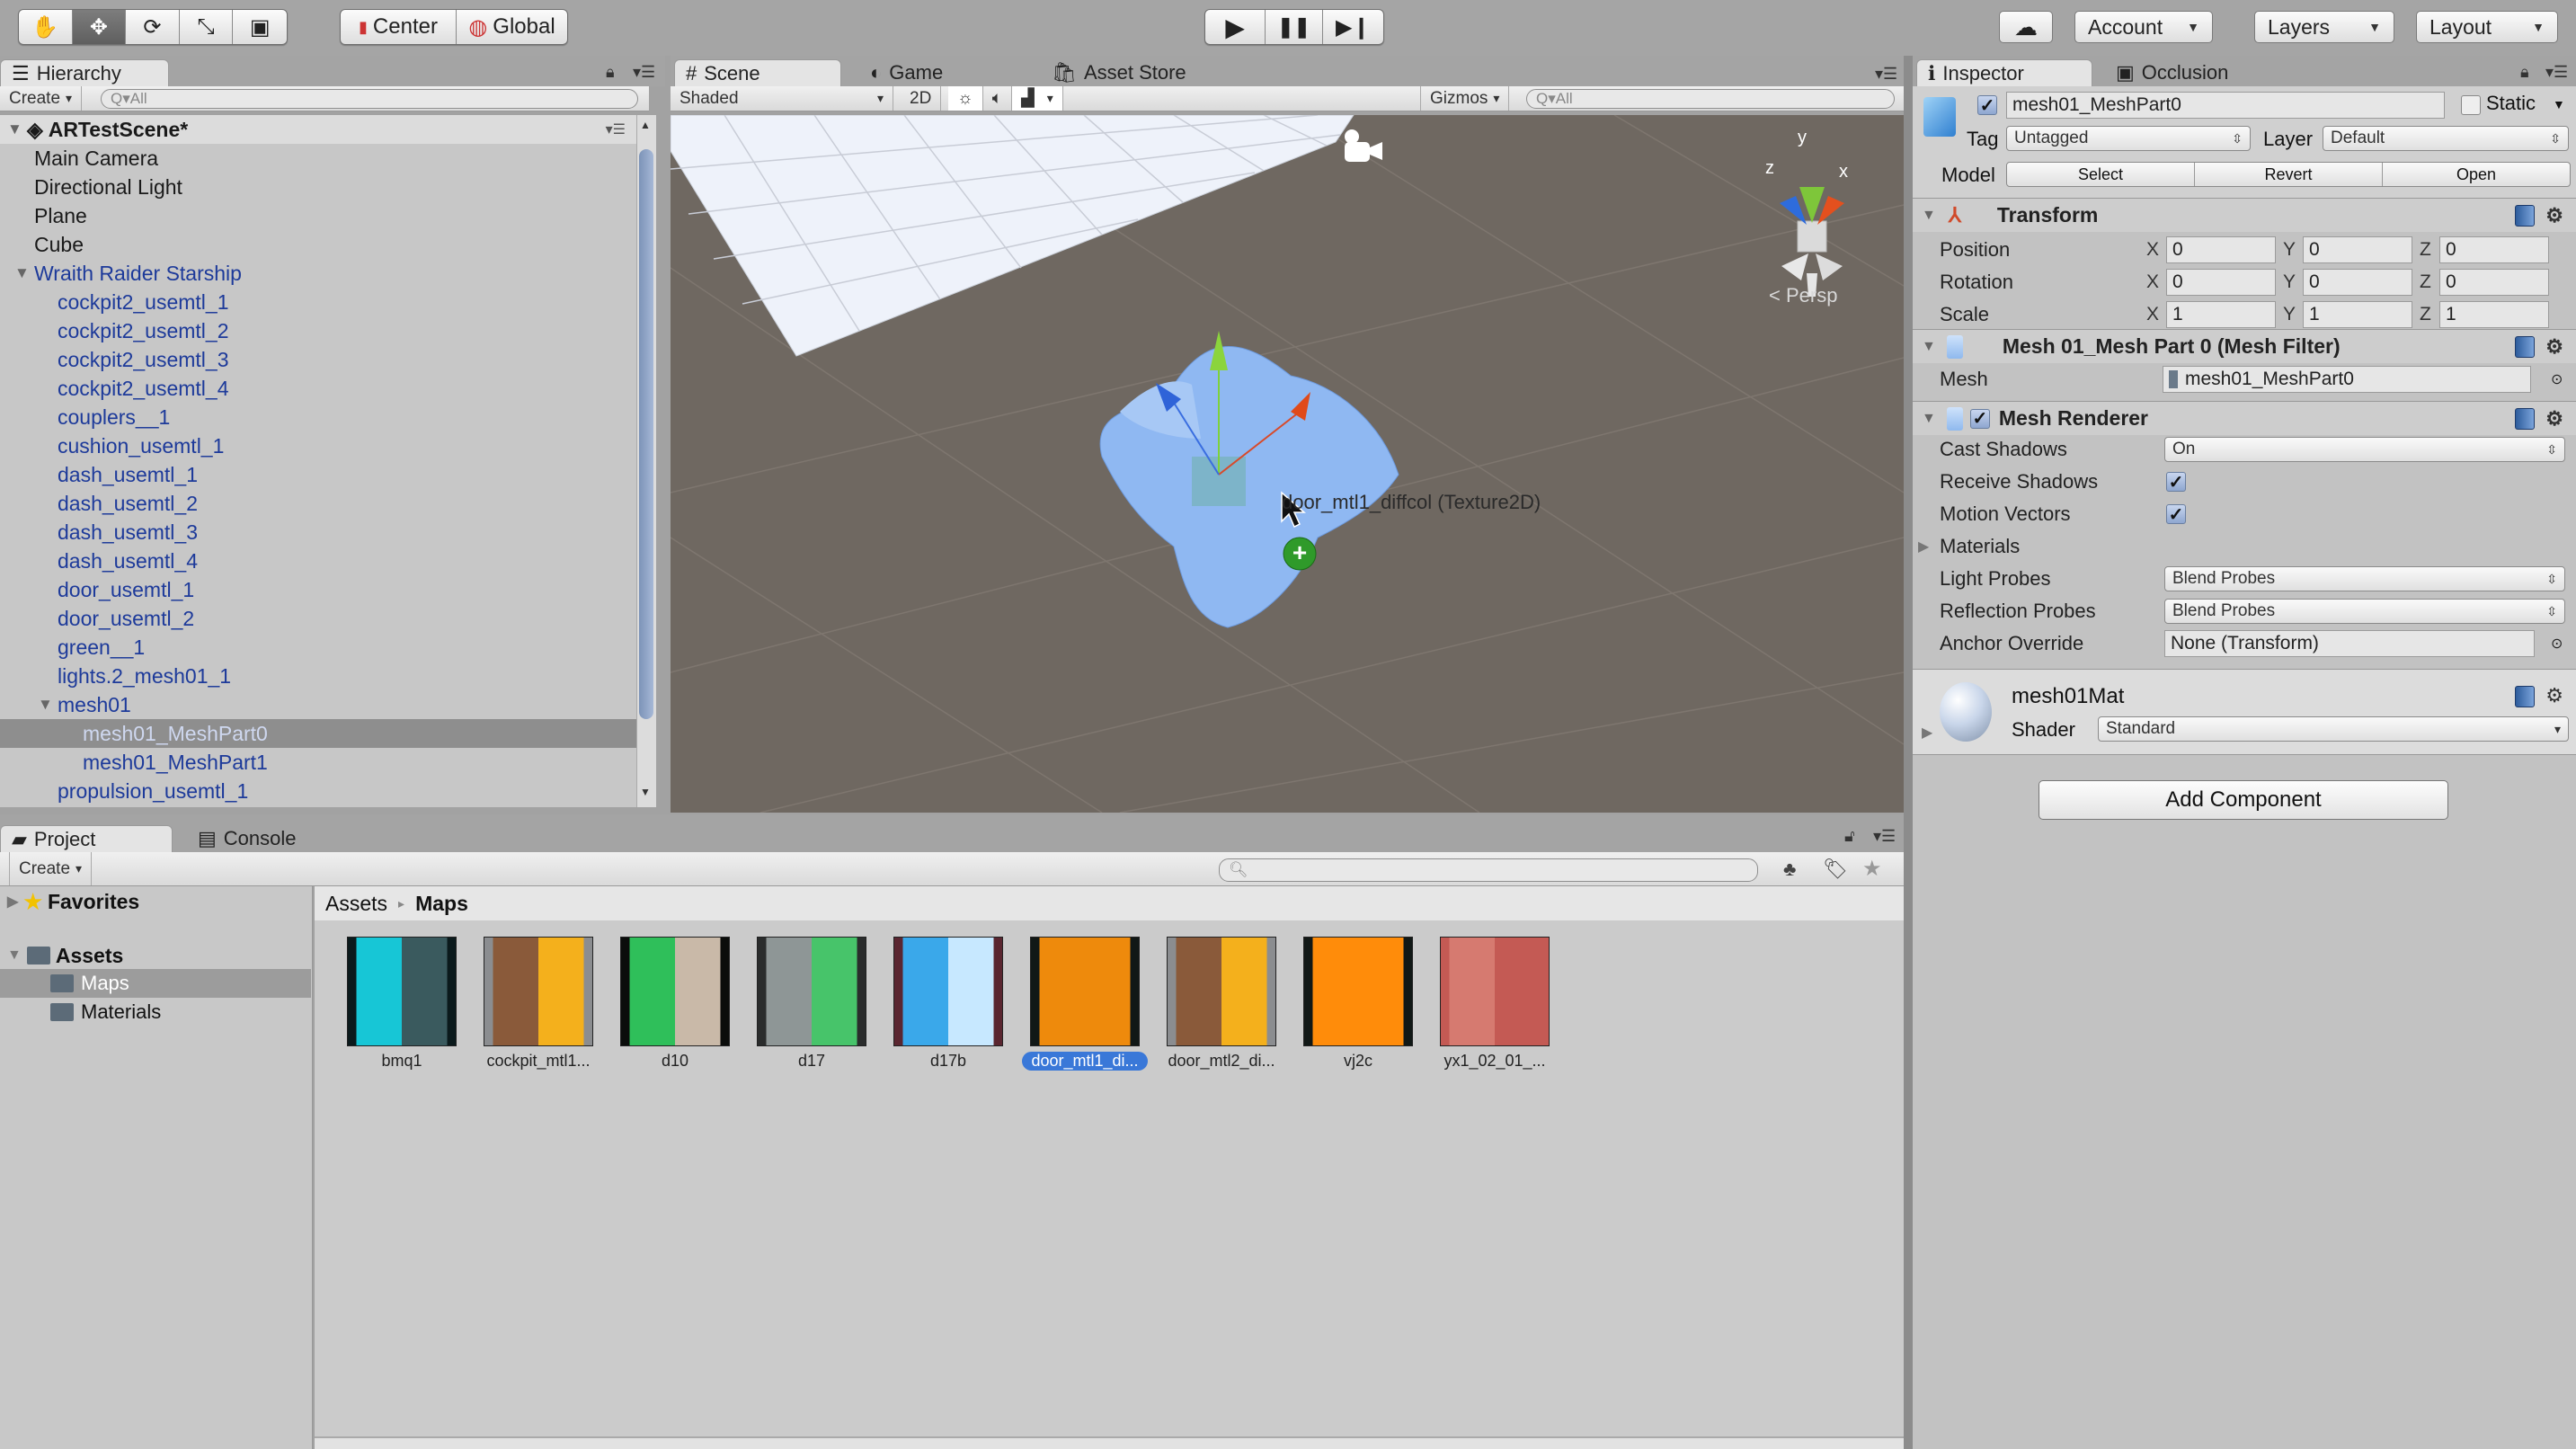 This screenshot has width=2576, height=1449. I want to click on hierarchy-scrollbar: ▲ ▼, so click(646, 461).